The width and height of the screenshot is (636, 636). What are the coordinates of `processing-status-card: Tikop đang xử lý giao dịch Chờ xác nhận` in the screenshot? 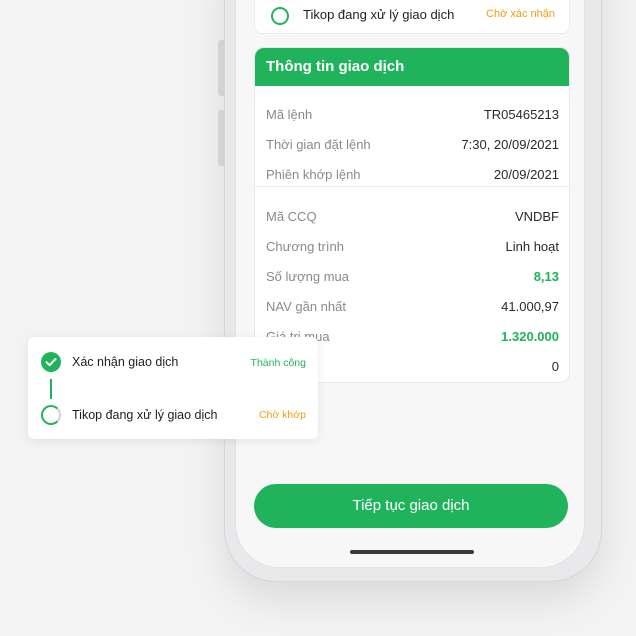 It's located at (412, 17).